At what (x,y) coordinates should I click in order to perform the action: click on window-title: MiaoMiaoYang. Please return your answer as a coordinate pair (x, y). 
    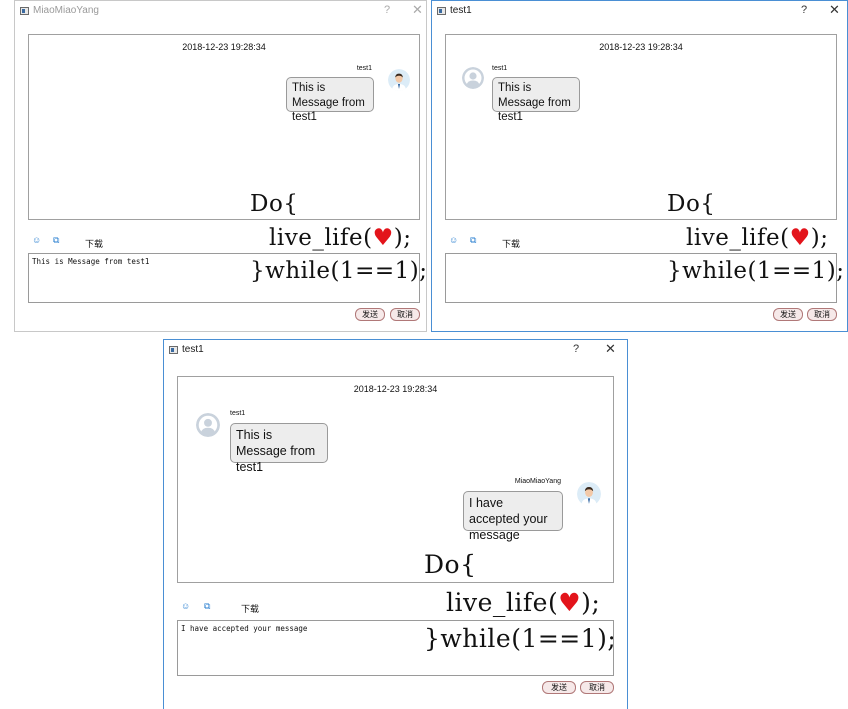
    Looking at the image, I should click on (66, 10).